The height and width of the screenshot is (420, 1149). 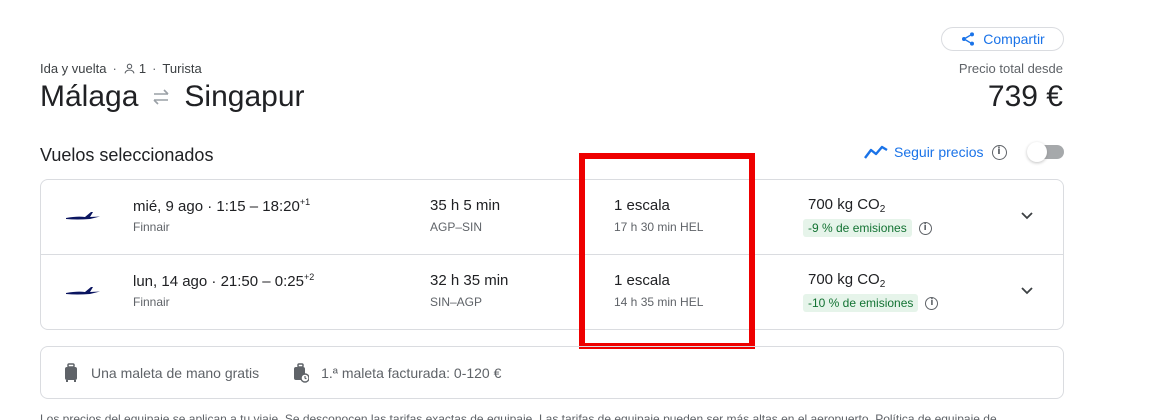 I want to click on flight-airports: AGP–SIN, so click(x=456, y=227).